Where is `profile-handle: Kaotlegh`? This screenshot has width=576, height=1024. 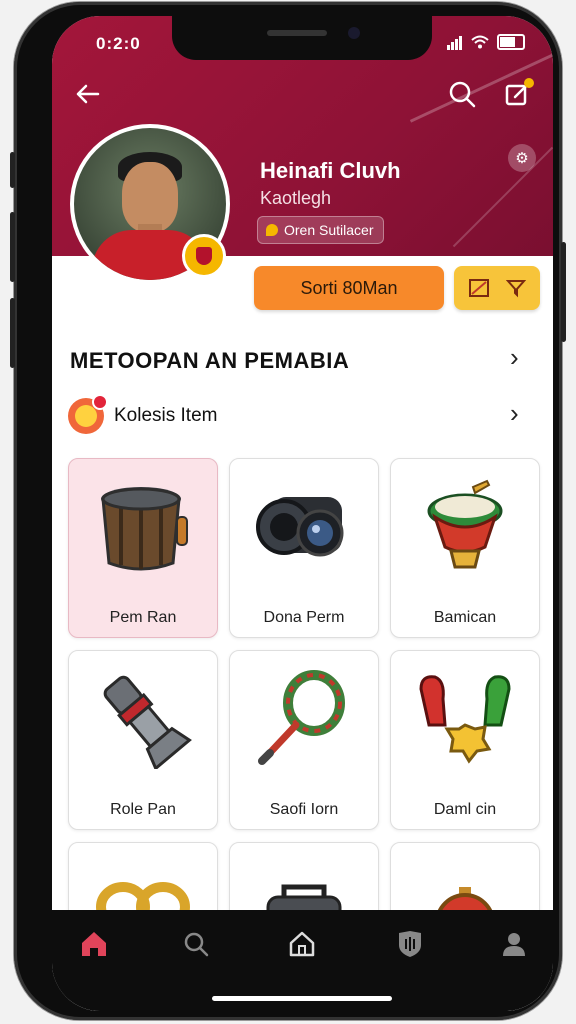
profile-handle: Kaotlegh is located at coordinates (296, 198).